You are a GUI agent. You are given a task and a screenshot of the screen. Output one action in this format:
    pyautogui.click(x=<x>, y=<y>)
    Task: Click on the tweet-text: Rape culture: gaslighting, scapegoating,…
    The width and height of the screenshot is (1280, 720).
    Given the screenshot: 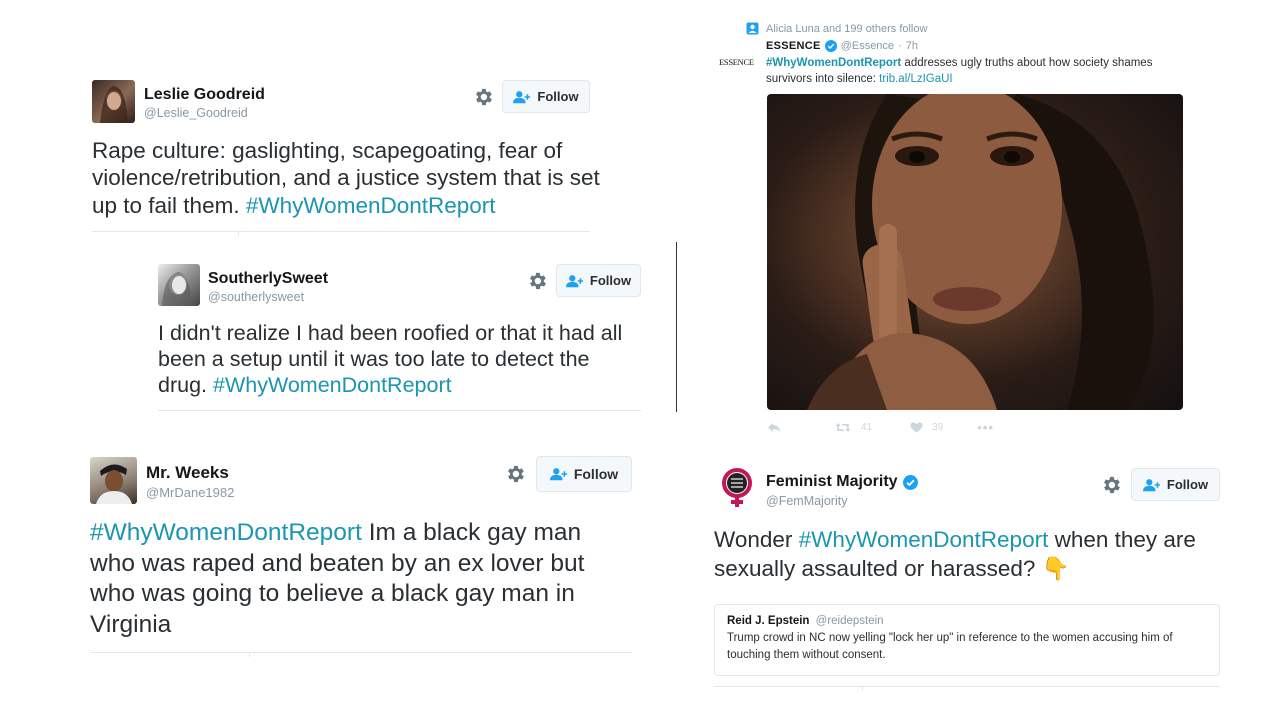 What is the action you would take?
    pyautogui.click(x=347, y=178)
    